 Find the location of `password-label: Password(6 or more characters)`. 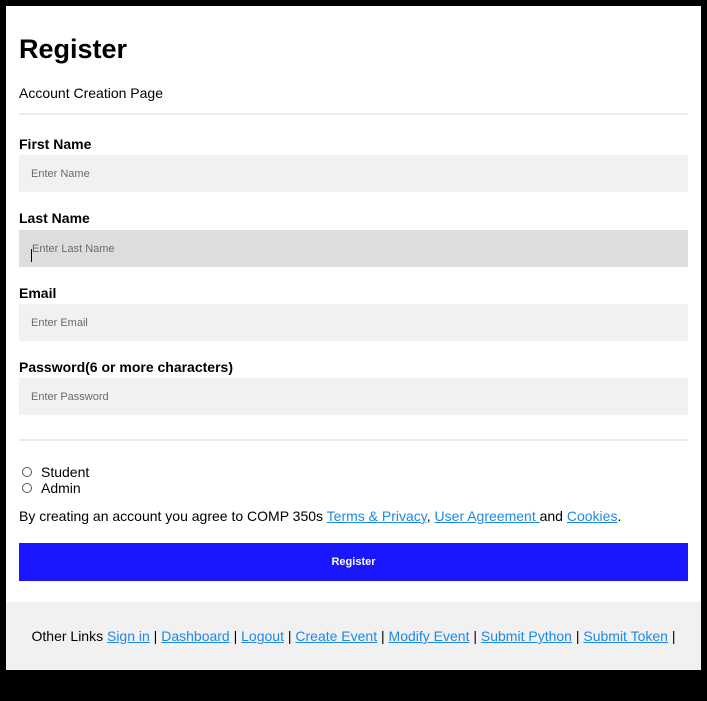

password-label: Password(6 or more characters) is located at coordinates (126, 367).